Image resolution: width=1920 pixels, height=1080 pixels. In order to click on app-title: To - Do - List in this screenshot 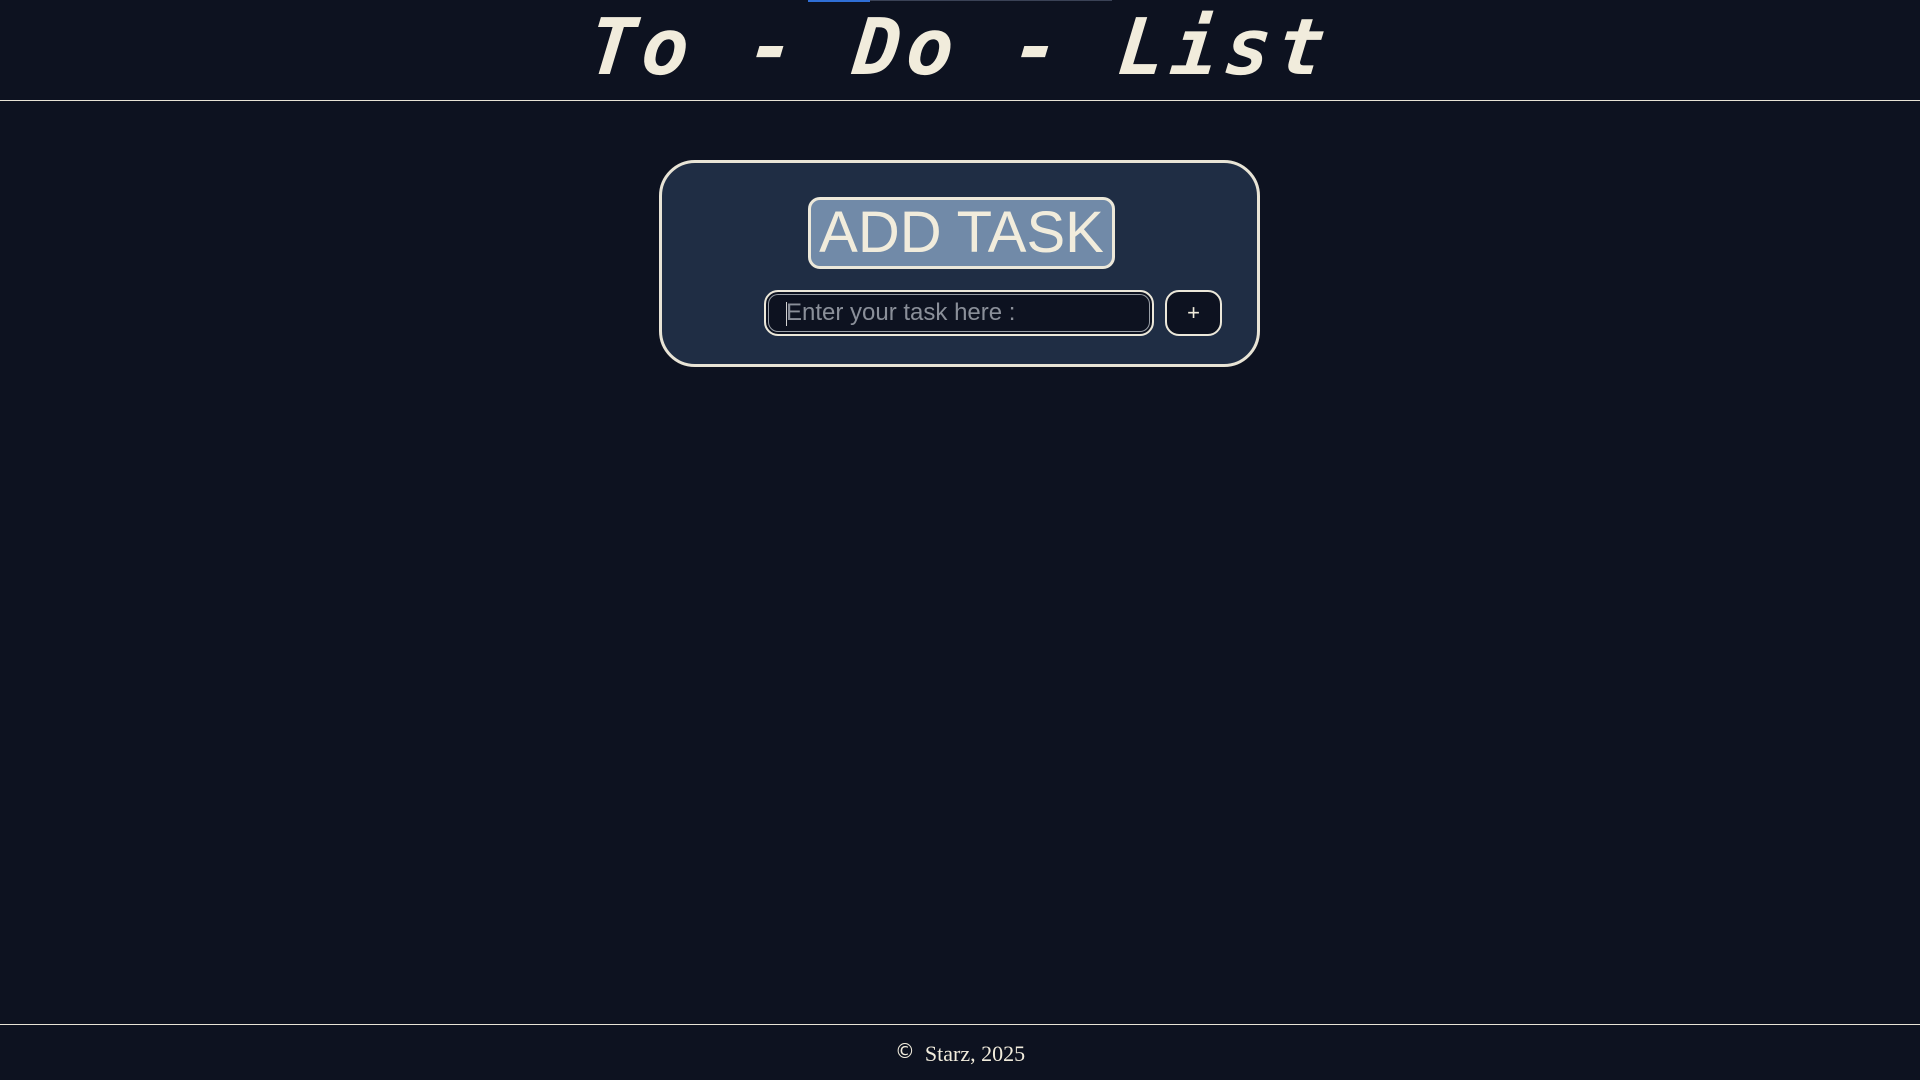, I will do `click(960, 48)`.